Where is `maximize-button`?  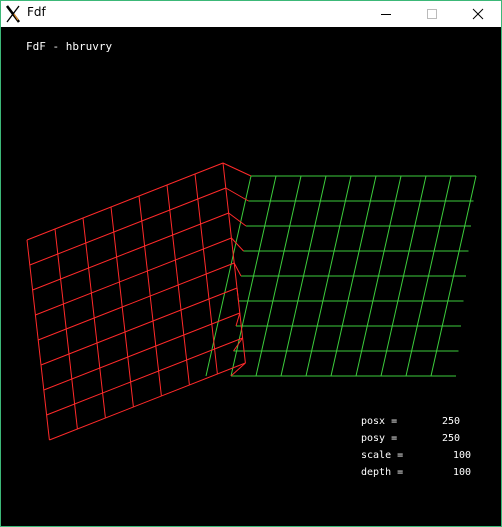
maximize-button is located at coordinates (432, 14).